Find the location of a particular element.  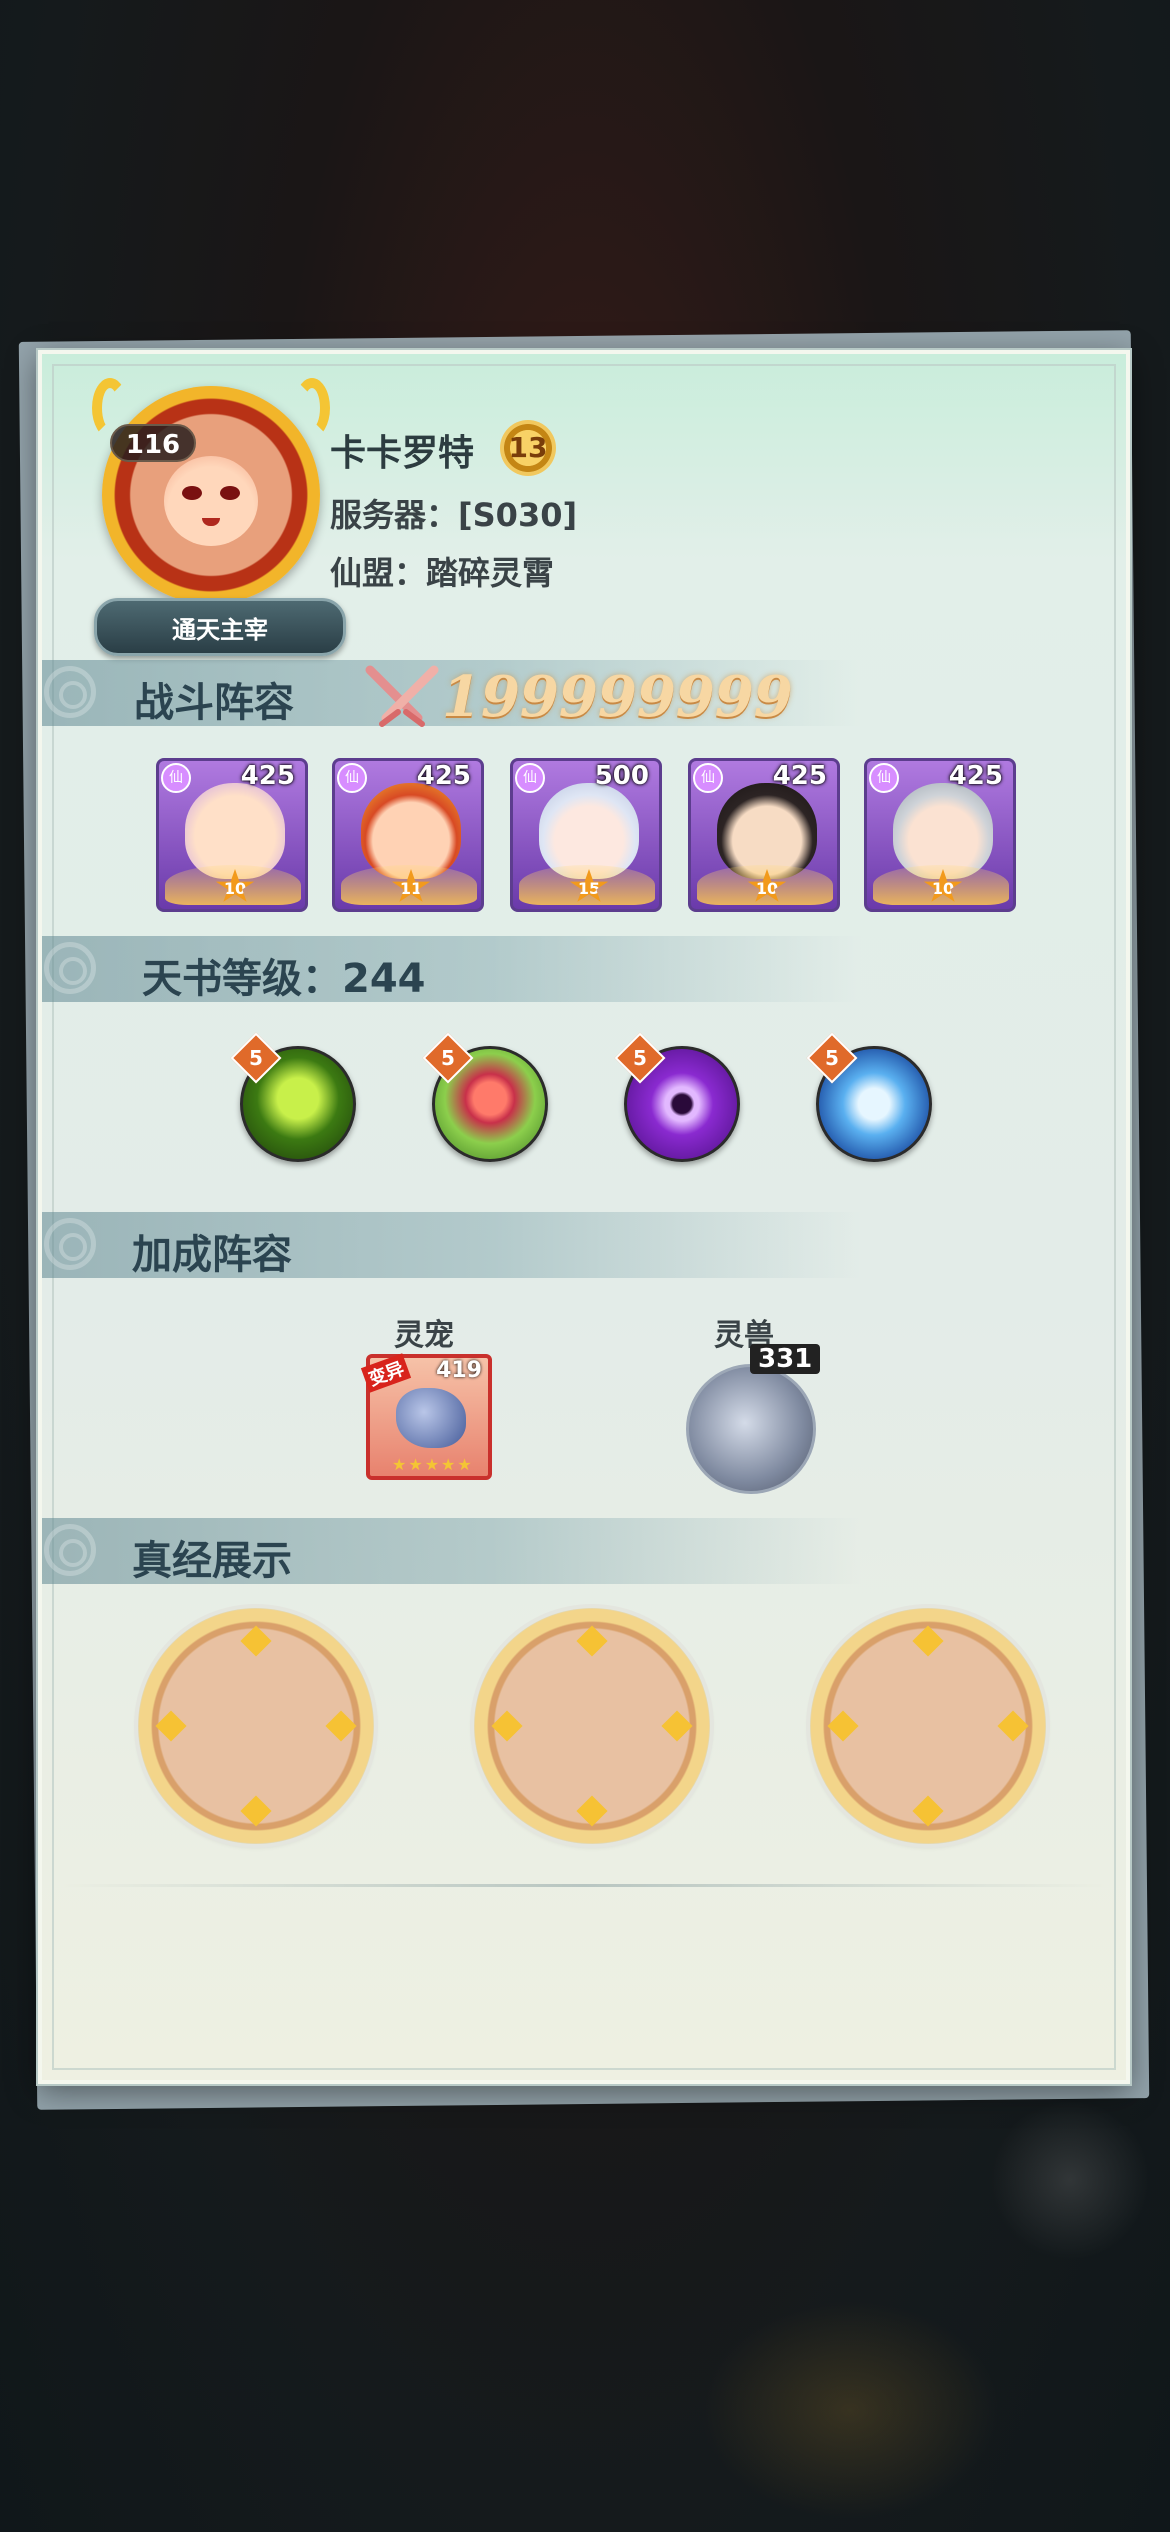

spirit-pet-card: 变异 419 ★★★★★ is located at coordinates (426, 1416).